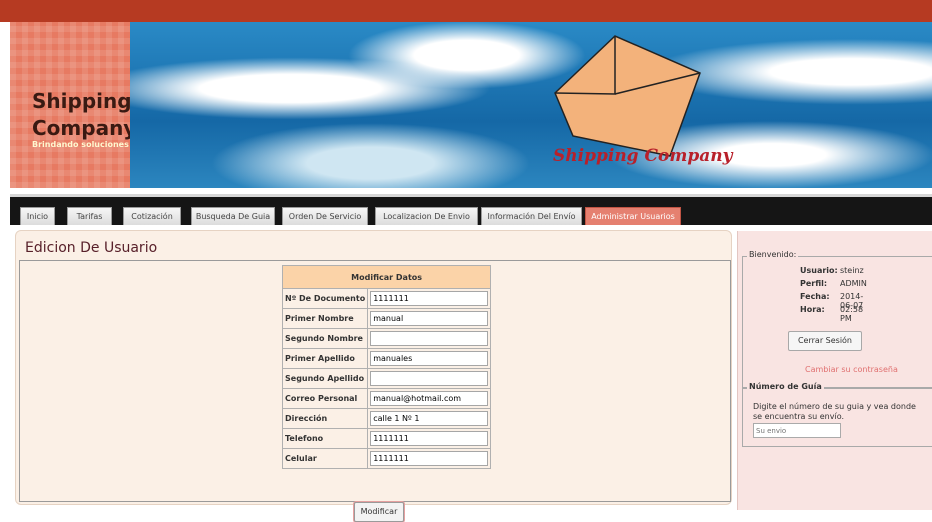 Image resolution: width=932 pixels, height=522 pixels. What do you see at coordinates (466, 11) in the screenshot?
I see `top-bar` at bounding box center [466, 11].